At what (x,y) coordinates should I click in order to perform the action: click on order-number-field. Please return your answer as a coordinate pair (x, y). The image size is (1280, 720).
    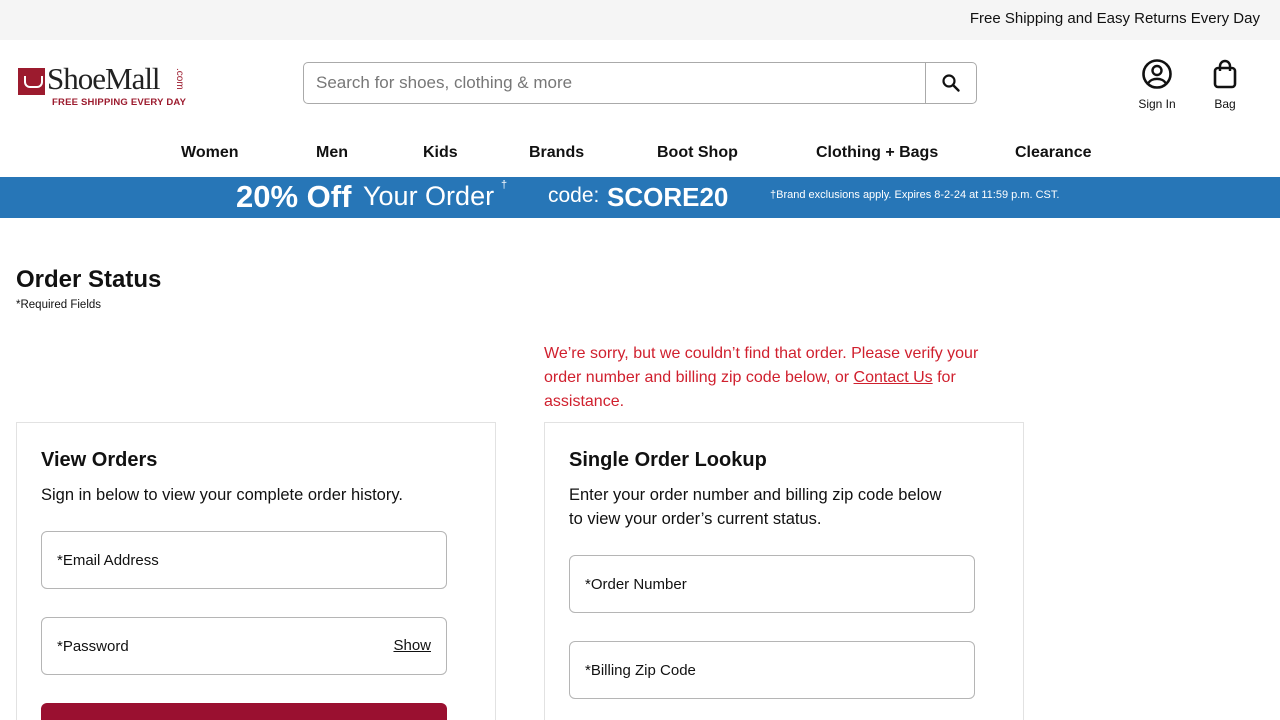
    Looking at the image, I should click on (772, 584).